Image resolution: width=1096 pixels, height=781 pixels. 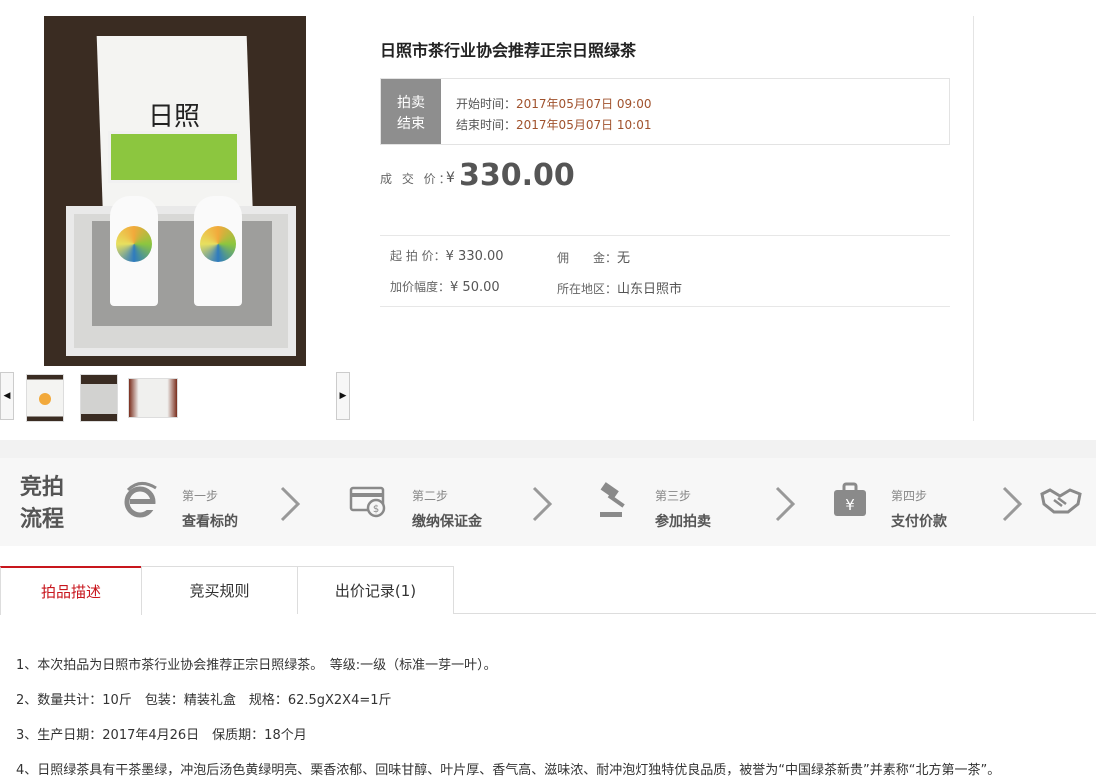 What do you see at coordinates (973, 218) in the screenshot?
I see `vertical-divider` at bounding box center [973, 218].